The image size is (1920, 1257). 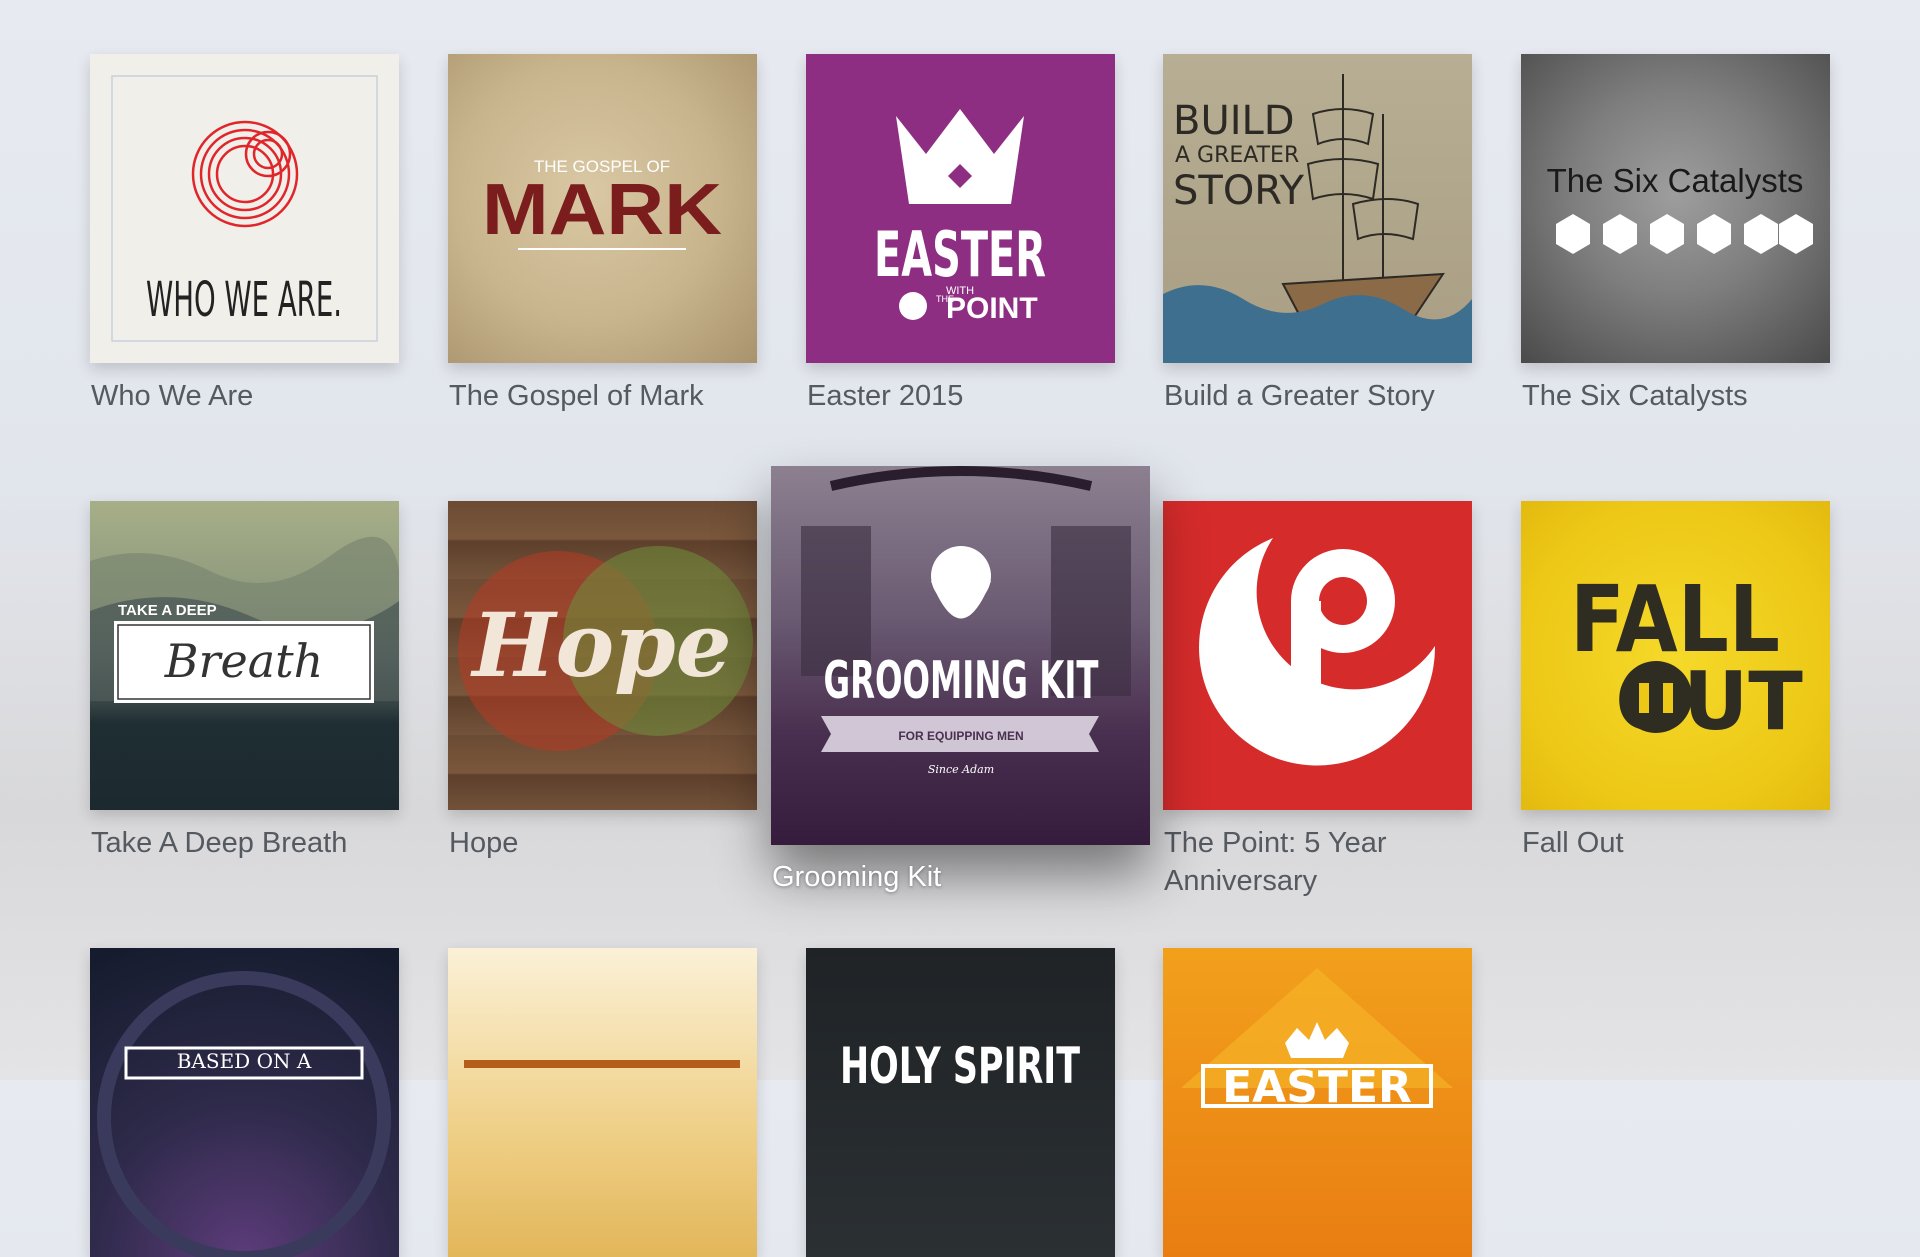 I want to click on catalyst-icons, so click(x=1684, y=234).